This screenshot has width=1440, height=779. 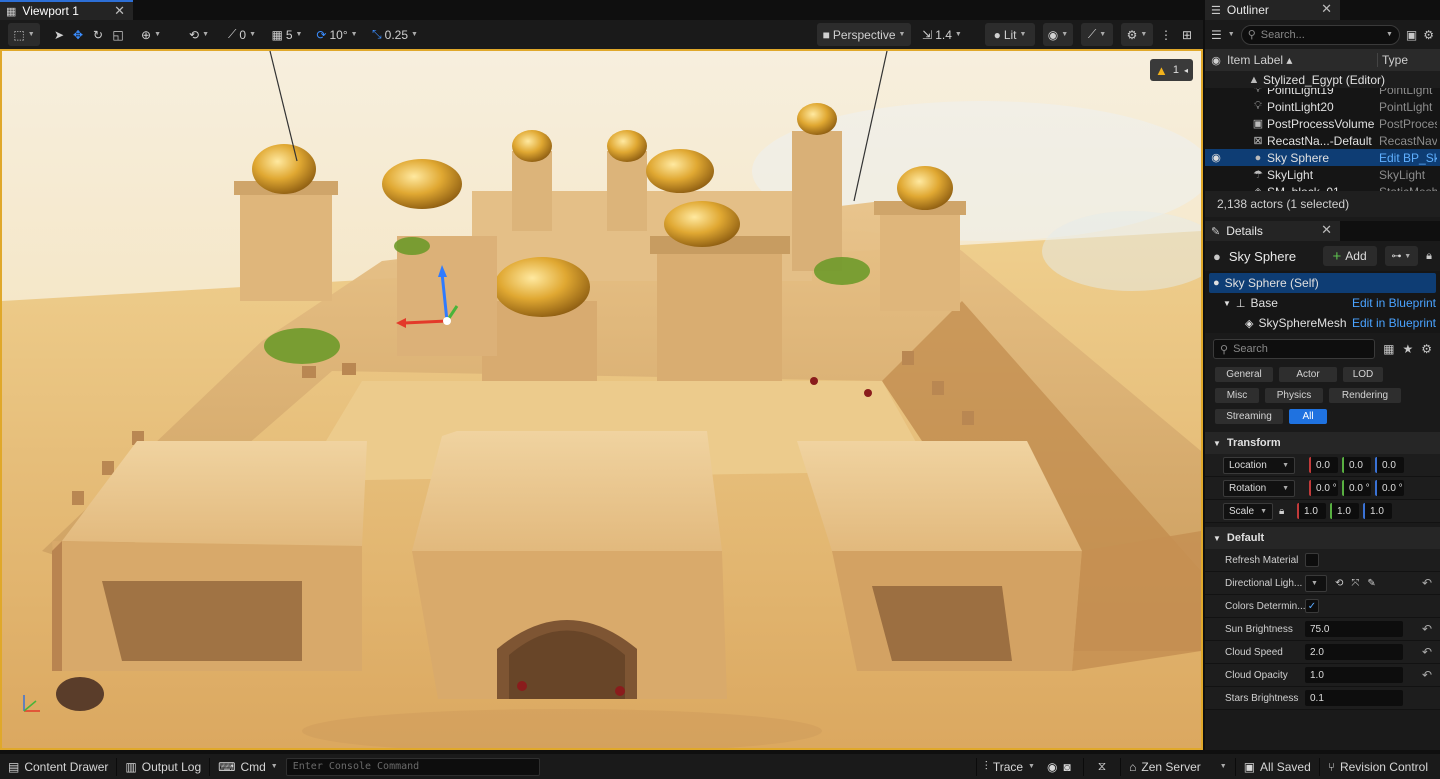 I want to click on details-search-input: ⚲ Search, so click(x=1294, y=349).